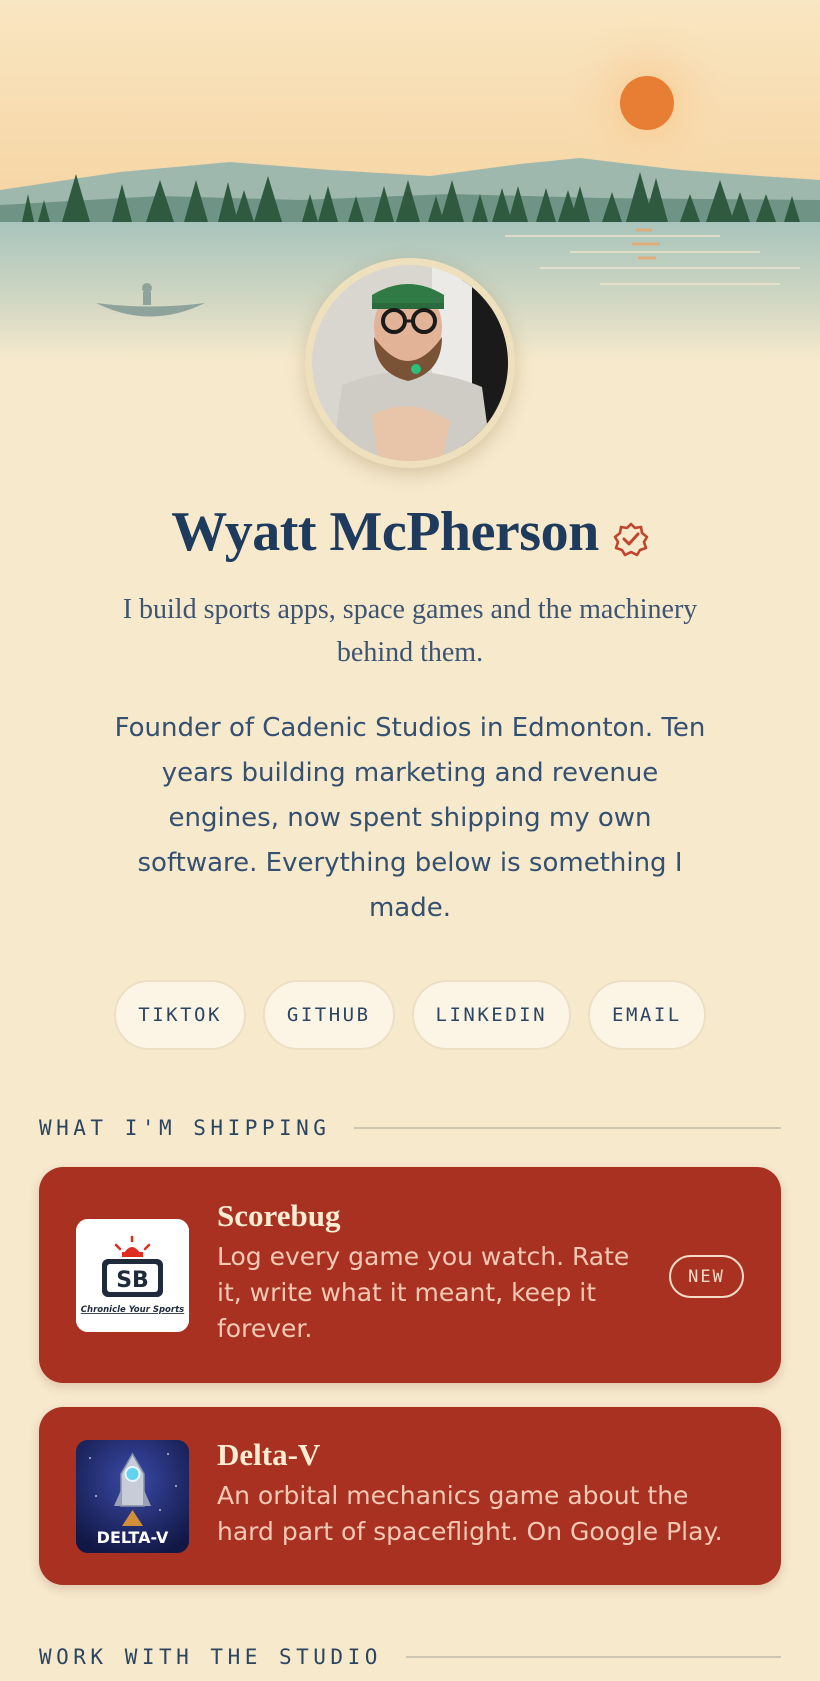  Describe the element at coordinates (647, 103) in the screenshot. I see `sun-icon` at that location.